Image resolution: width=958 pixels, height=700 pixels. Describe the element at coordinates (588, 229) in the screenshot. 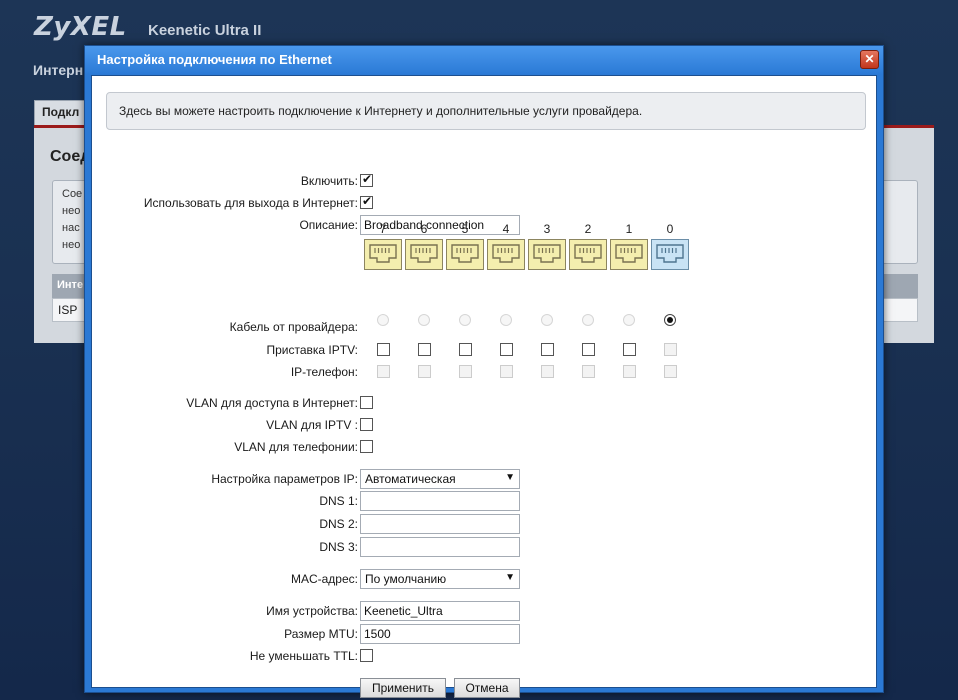

I see `port-number: 2` at that location.